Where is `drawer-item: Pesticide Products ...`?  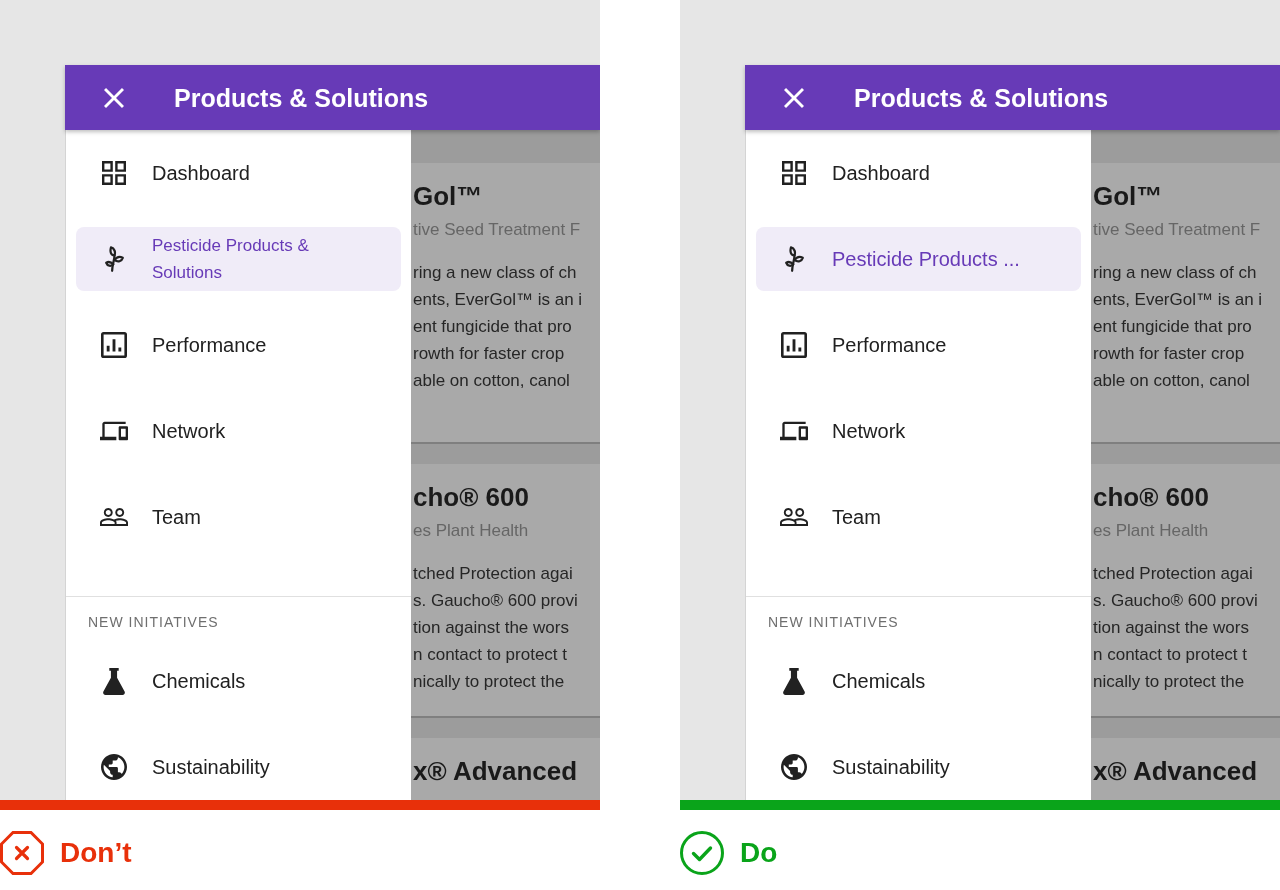 drawer-item: Pesticide Products ... is located at coordinates (918, 259).